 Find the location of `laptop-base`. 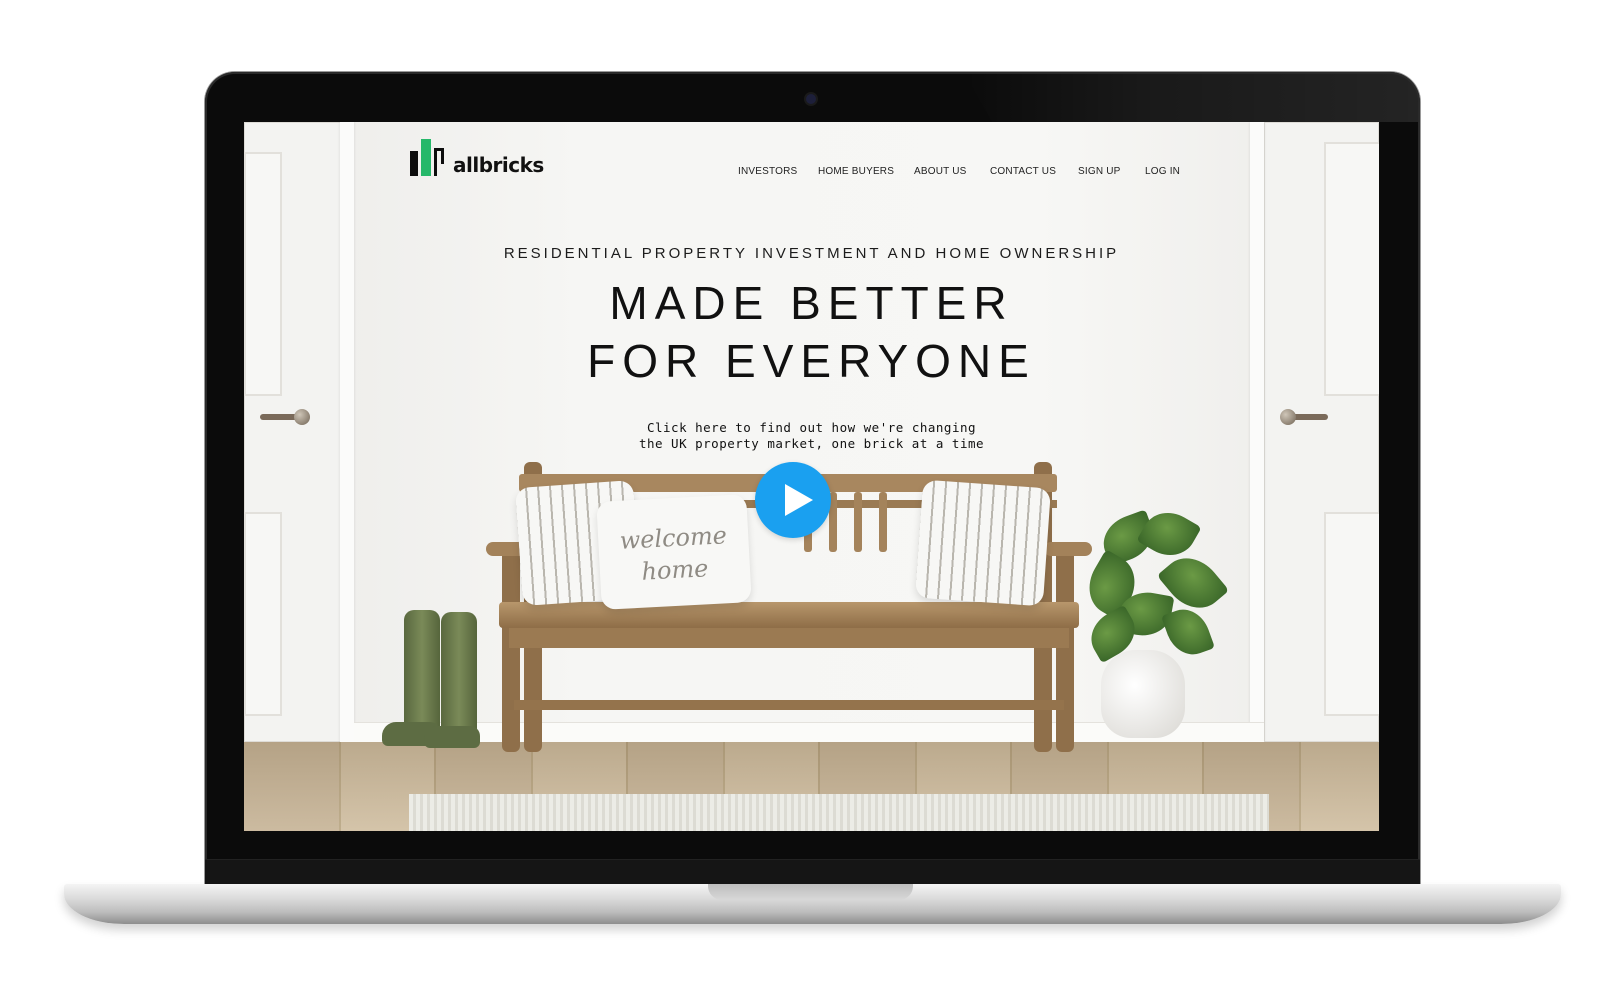

laptop-base is located at coordinates (812, 904).